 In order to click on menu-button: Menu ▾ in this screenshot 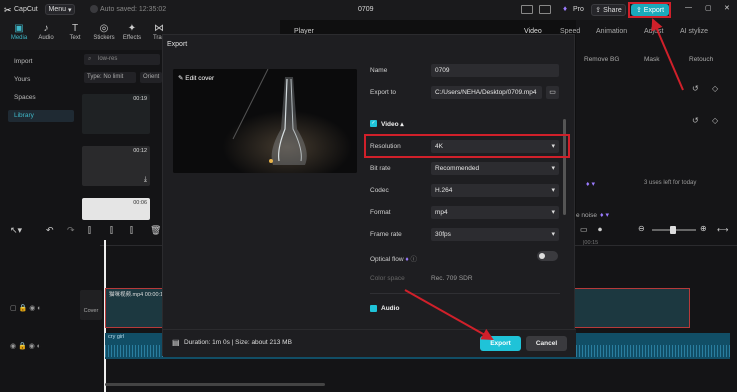, I will do `click(60, 9)`.